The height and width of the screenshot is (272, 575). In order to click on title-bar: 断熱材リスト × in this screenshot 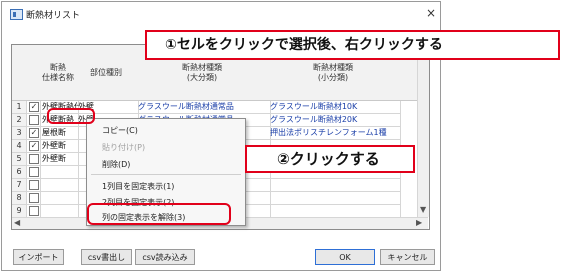, I will do `click(221, 14)`.